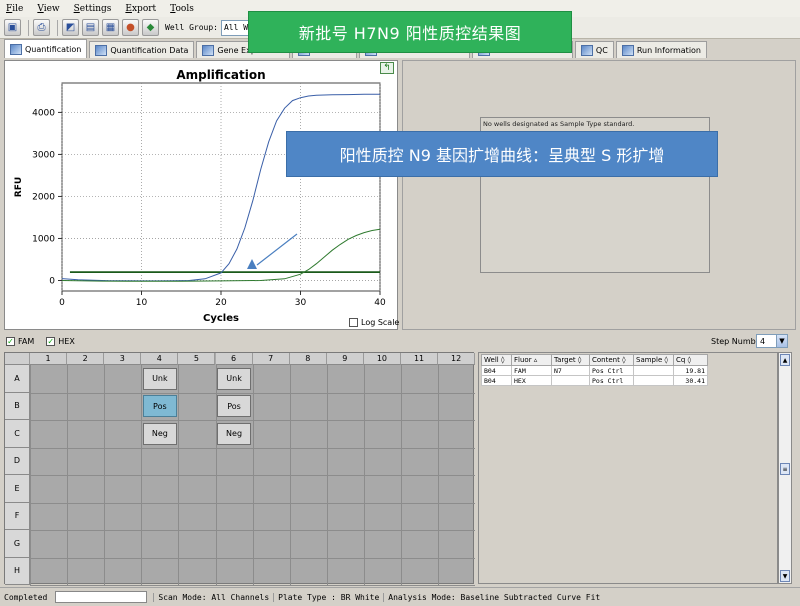  What do you see at coordinates (611, 360) in the screenshot?
I see `col-content: Content ◊` at bounding box center [611, 360].